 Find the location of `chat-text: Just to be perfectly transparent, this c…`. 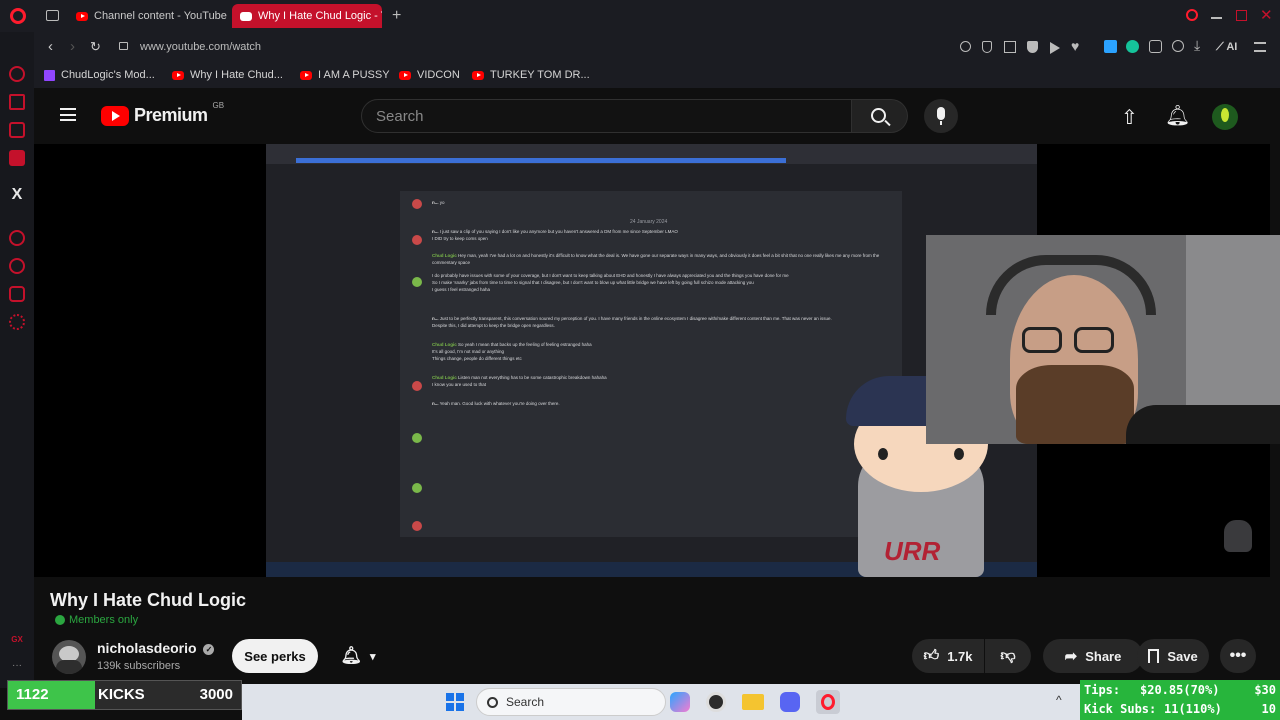

chat-text: Just to be perfectly transparent, this c… is located at coordinates (635, 318).